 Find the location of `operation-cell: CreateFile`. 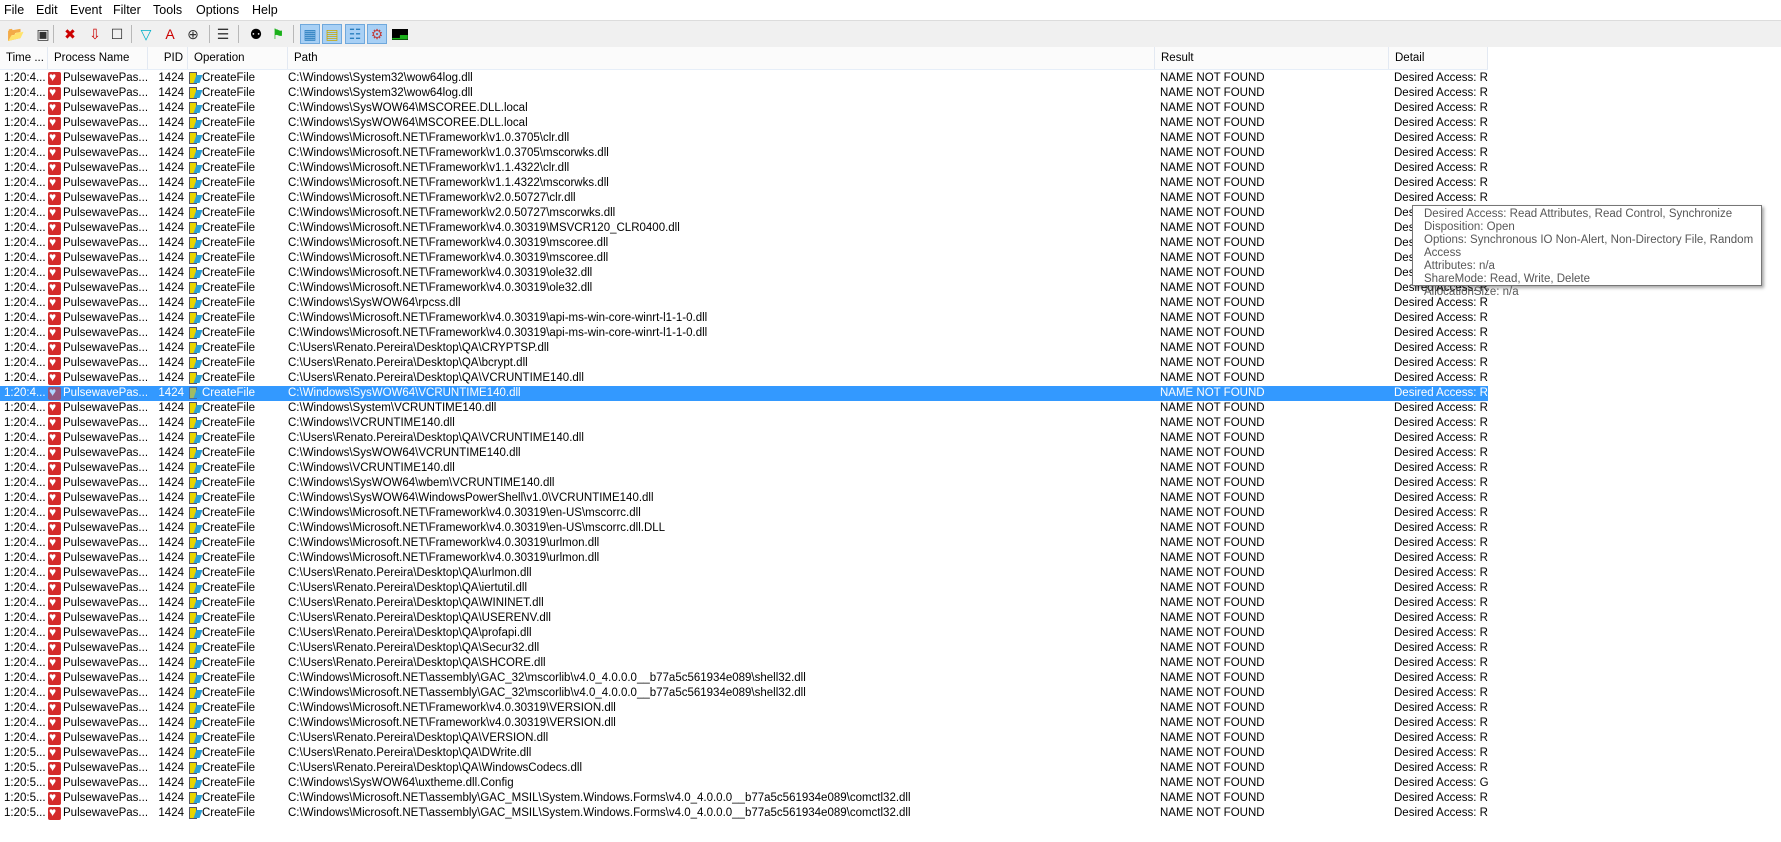

operation-cell: CreateFile is located at coordinates (229, 693).